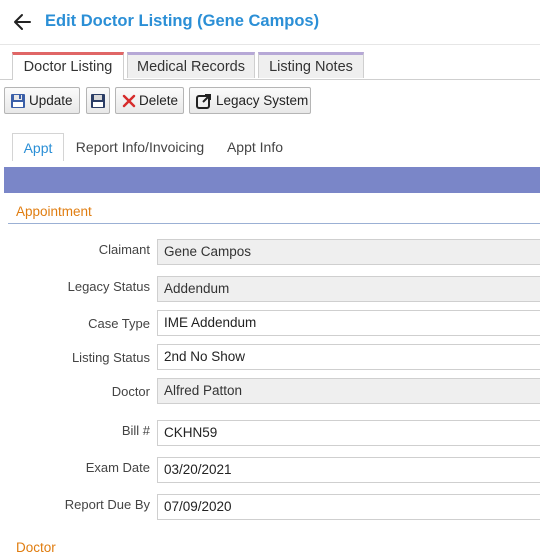 This screenshot has width=540, height=555. What do you see at coordinates (348, 433) in the screenshot?
I see `bill-number-input: CKHN59` at bounding box center [348, 433].